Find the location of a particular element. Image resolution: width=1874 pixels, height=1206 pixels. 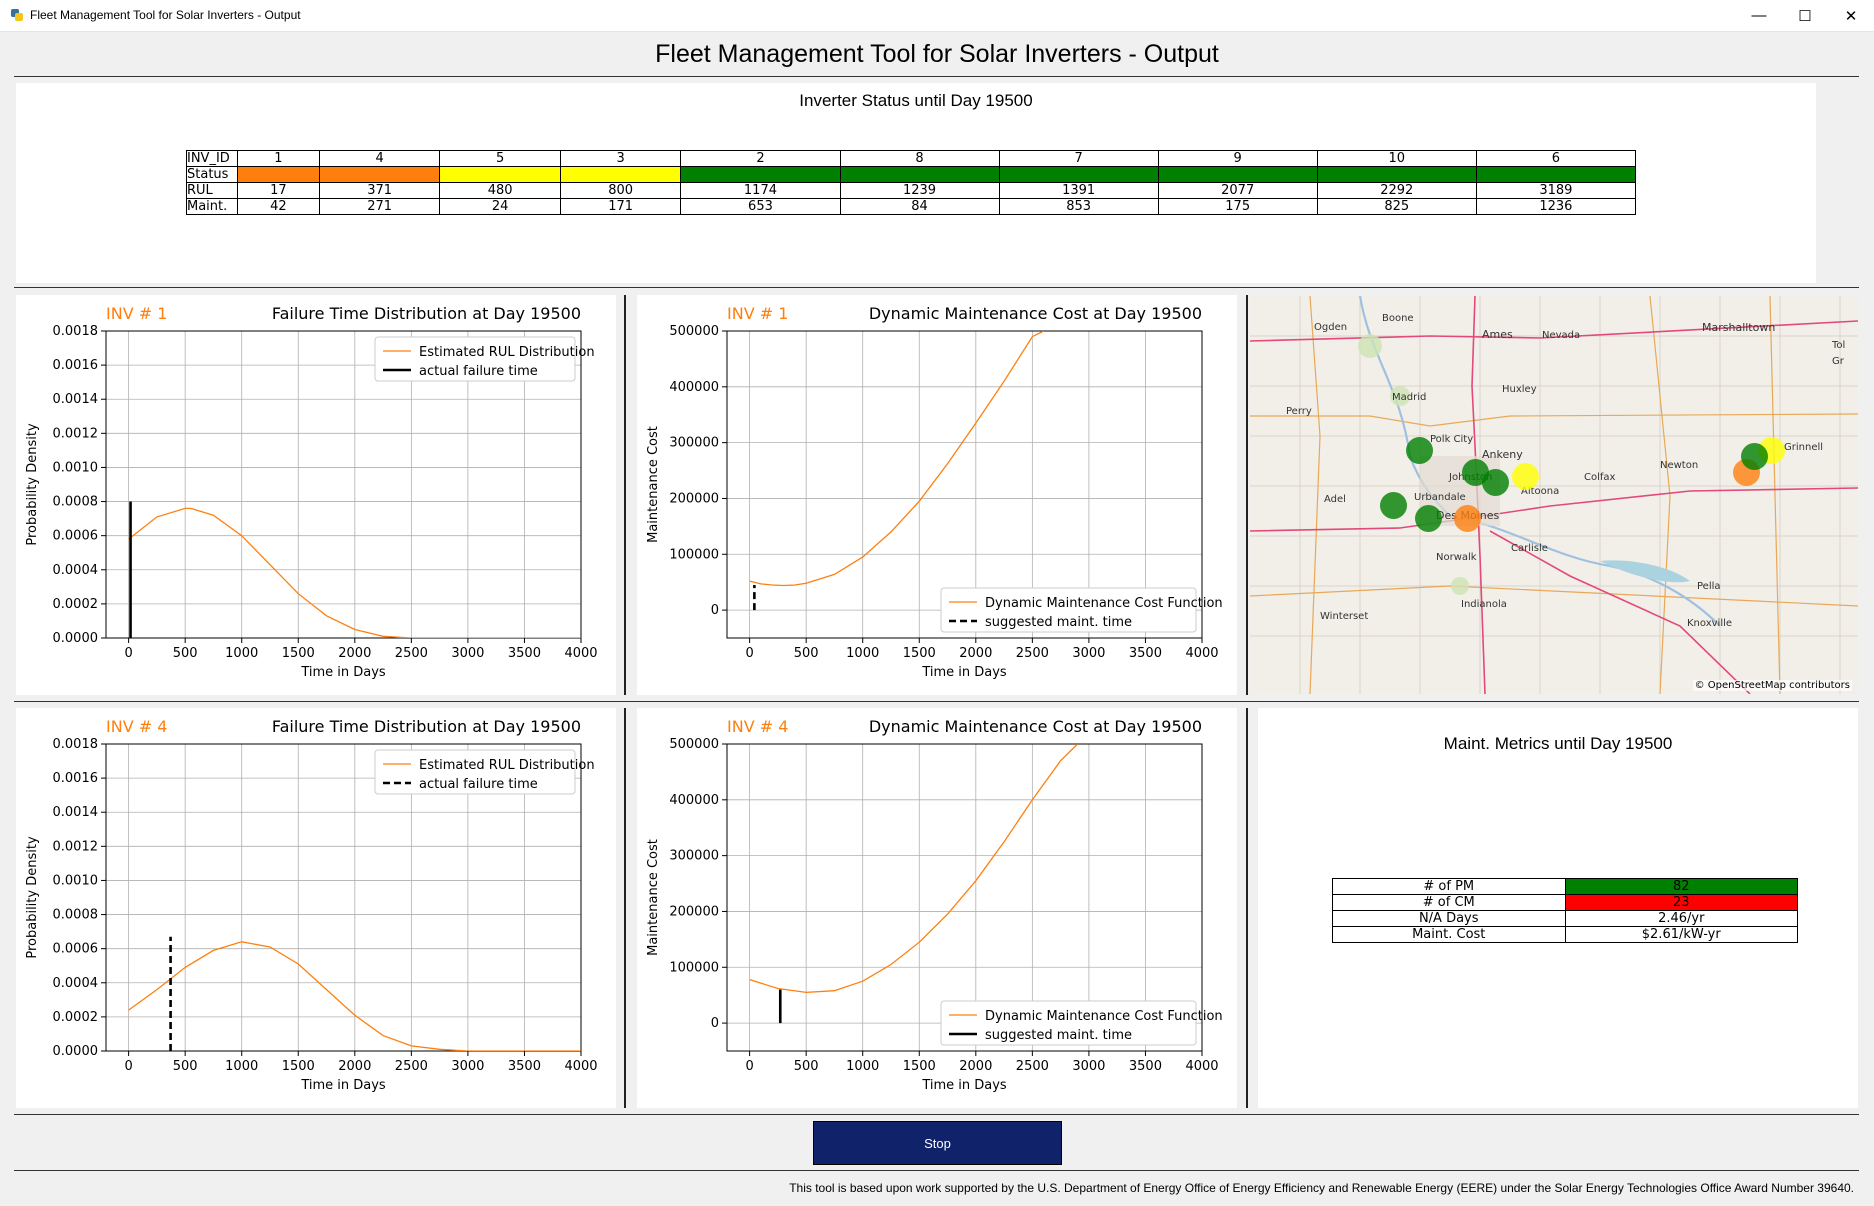

chart-title: Failure Time Distribution at Day 19500 is located at coordinates (426, 726).